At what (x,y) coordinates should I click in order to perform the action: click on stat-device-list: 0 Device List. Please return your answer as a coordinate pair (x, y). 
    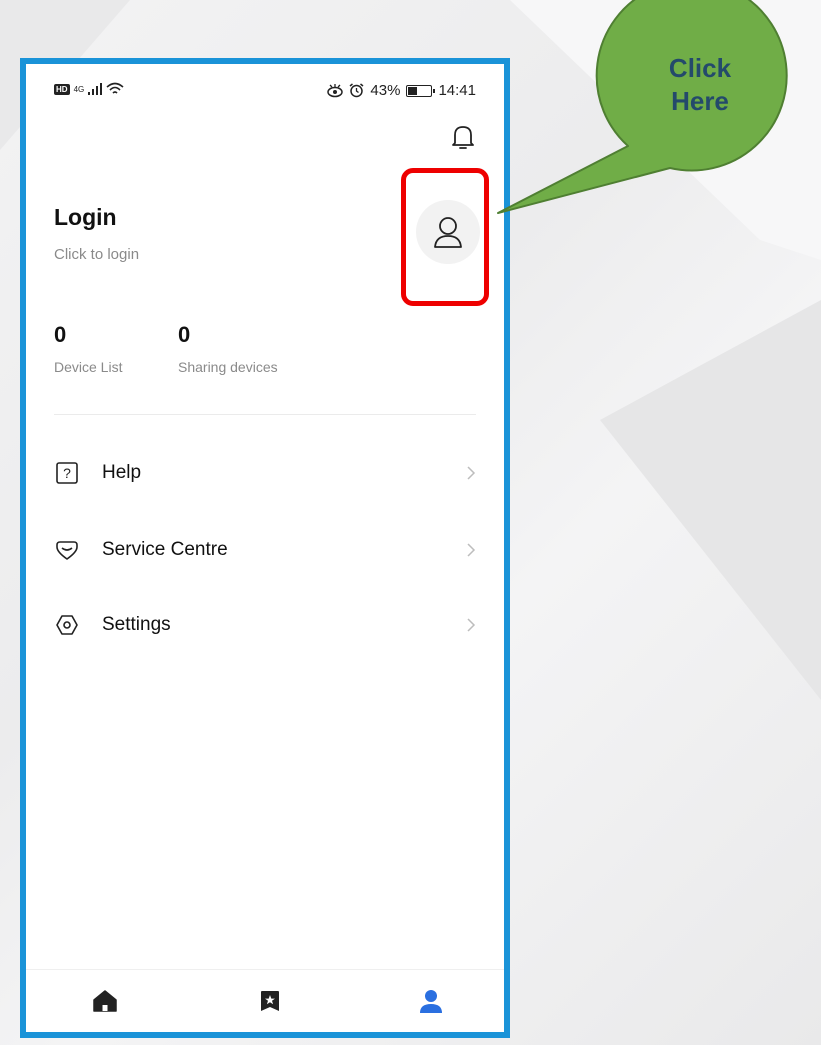
    Looking at the image, I should click on (88, 348).